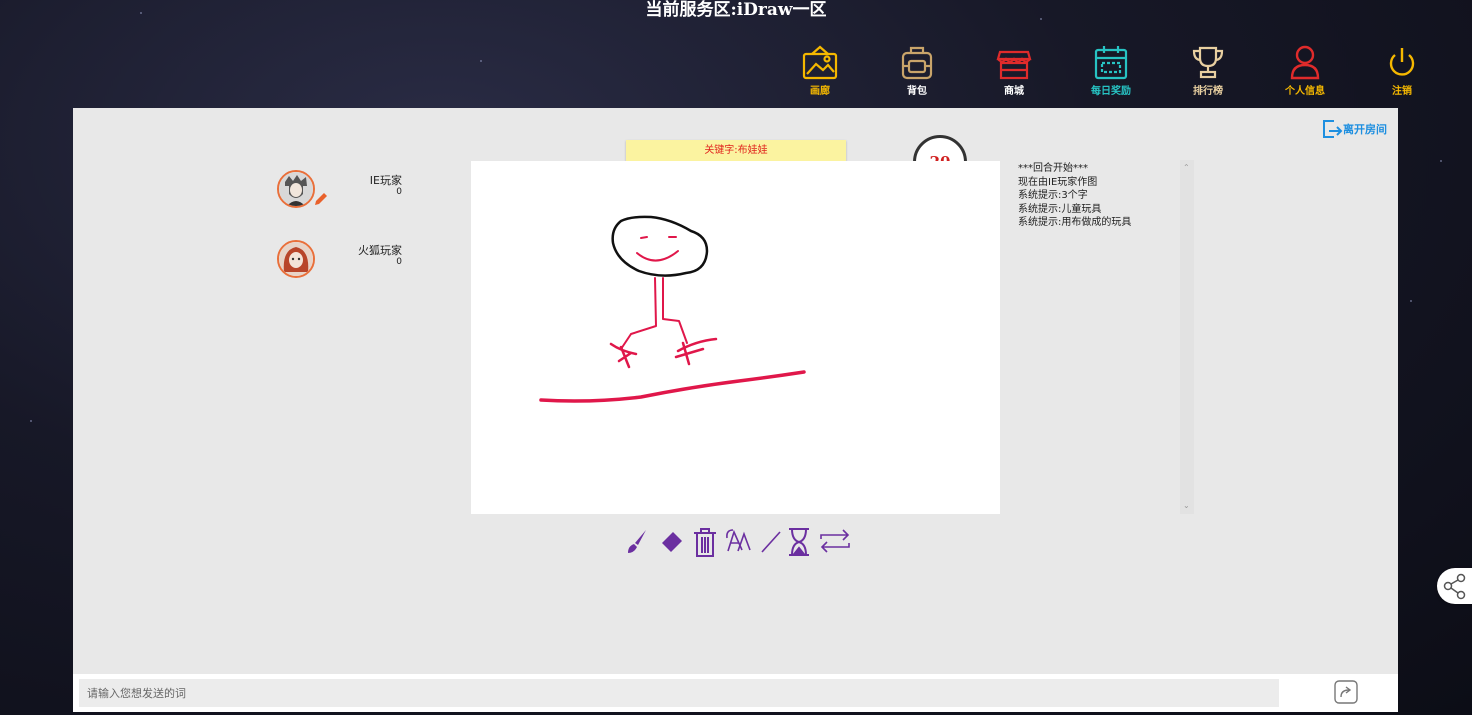 The image size is (1472, 715). What do you see at coordinates (917, 63) in the screenshot?
I see `backpack-icon` at bounding box center [917, 63].